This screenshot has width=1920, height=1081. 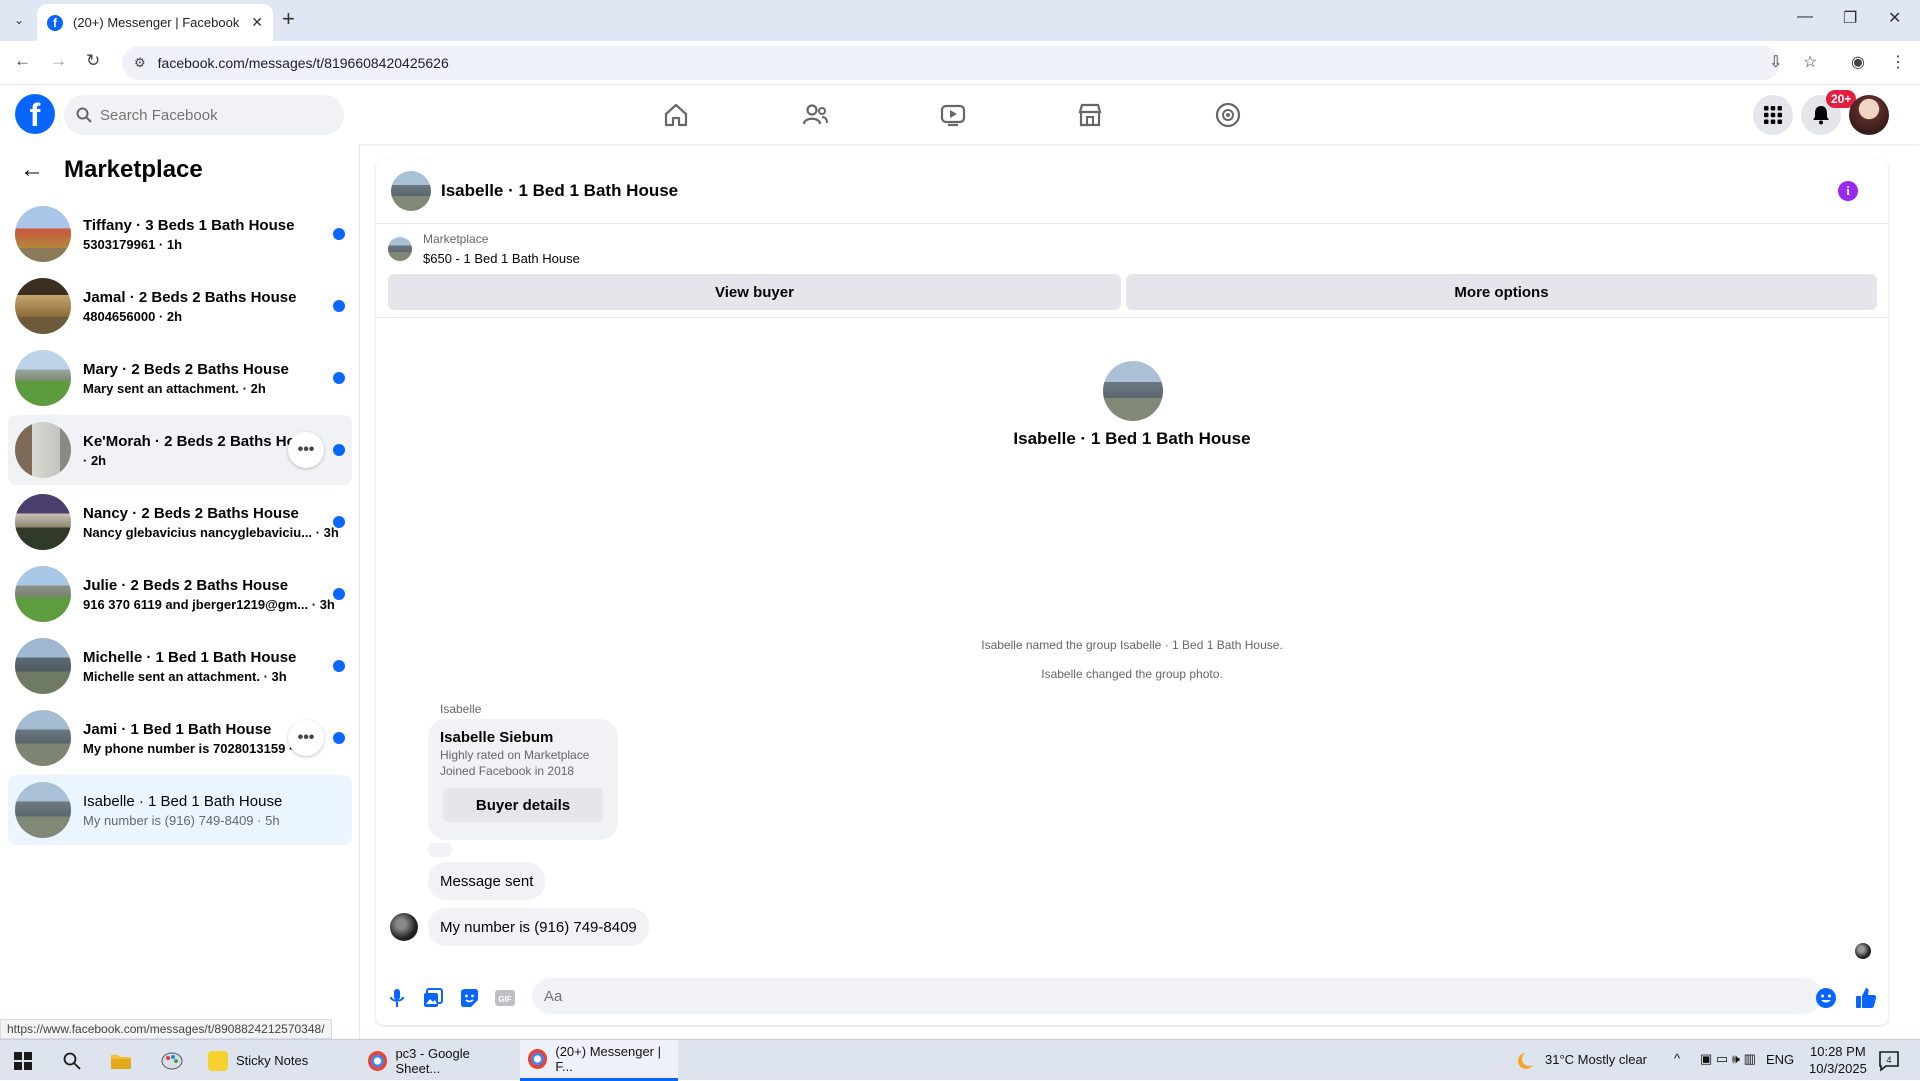 I want to click on message-bubble: Message sent, so click(x=487, y=881).